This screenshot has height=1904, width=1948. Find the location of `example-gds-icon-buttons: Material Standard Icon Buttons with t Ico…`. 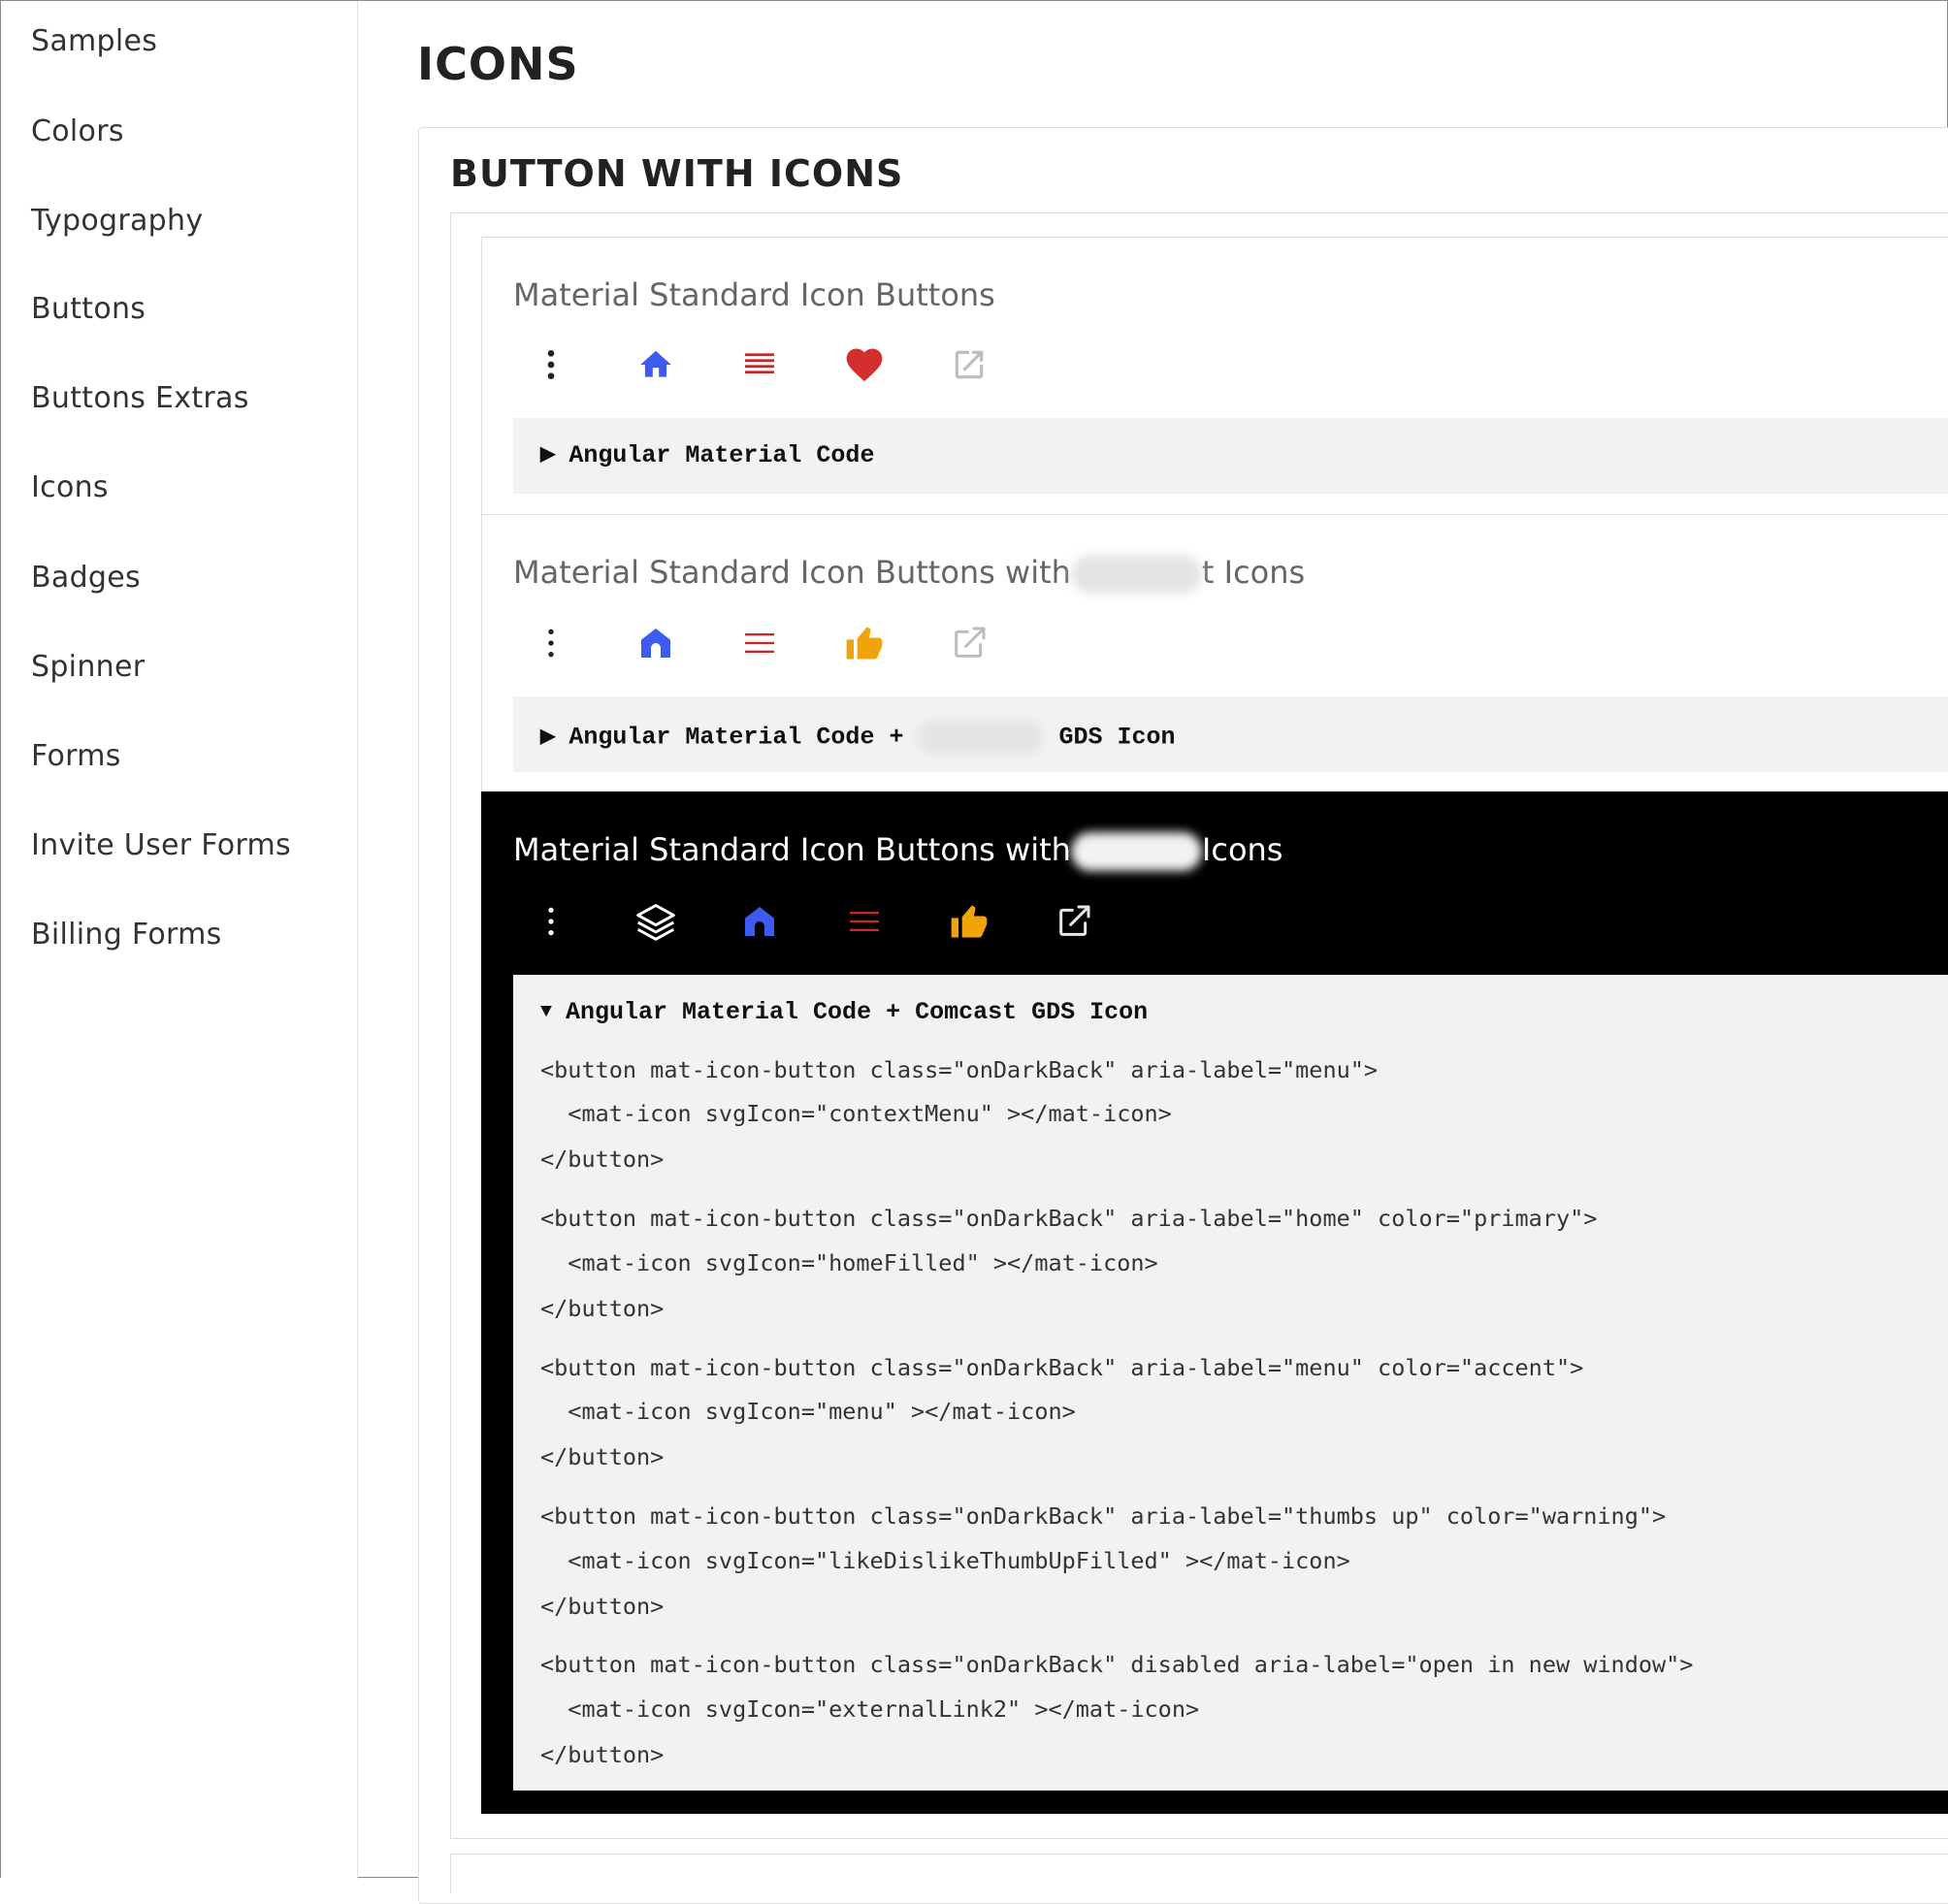

example-gds-icon-buttons: Material Standard Icon Buttons with t Ico… is located at coordinates (1215, 653).